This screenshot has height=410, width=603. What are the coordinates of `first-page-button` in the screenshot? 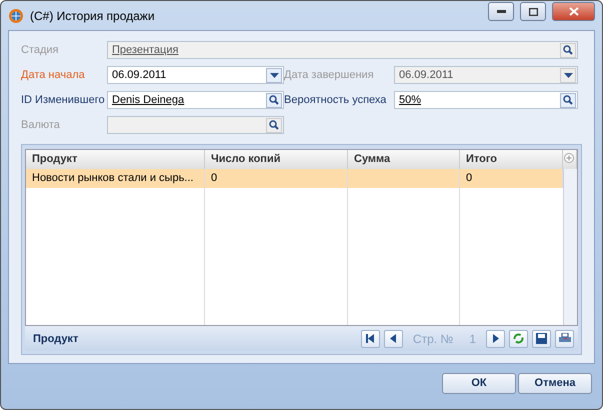 It's located at (370, 339).